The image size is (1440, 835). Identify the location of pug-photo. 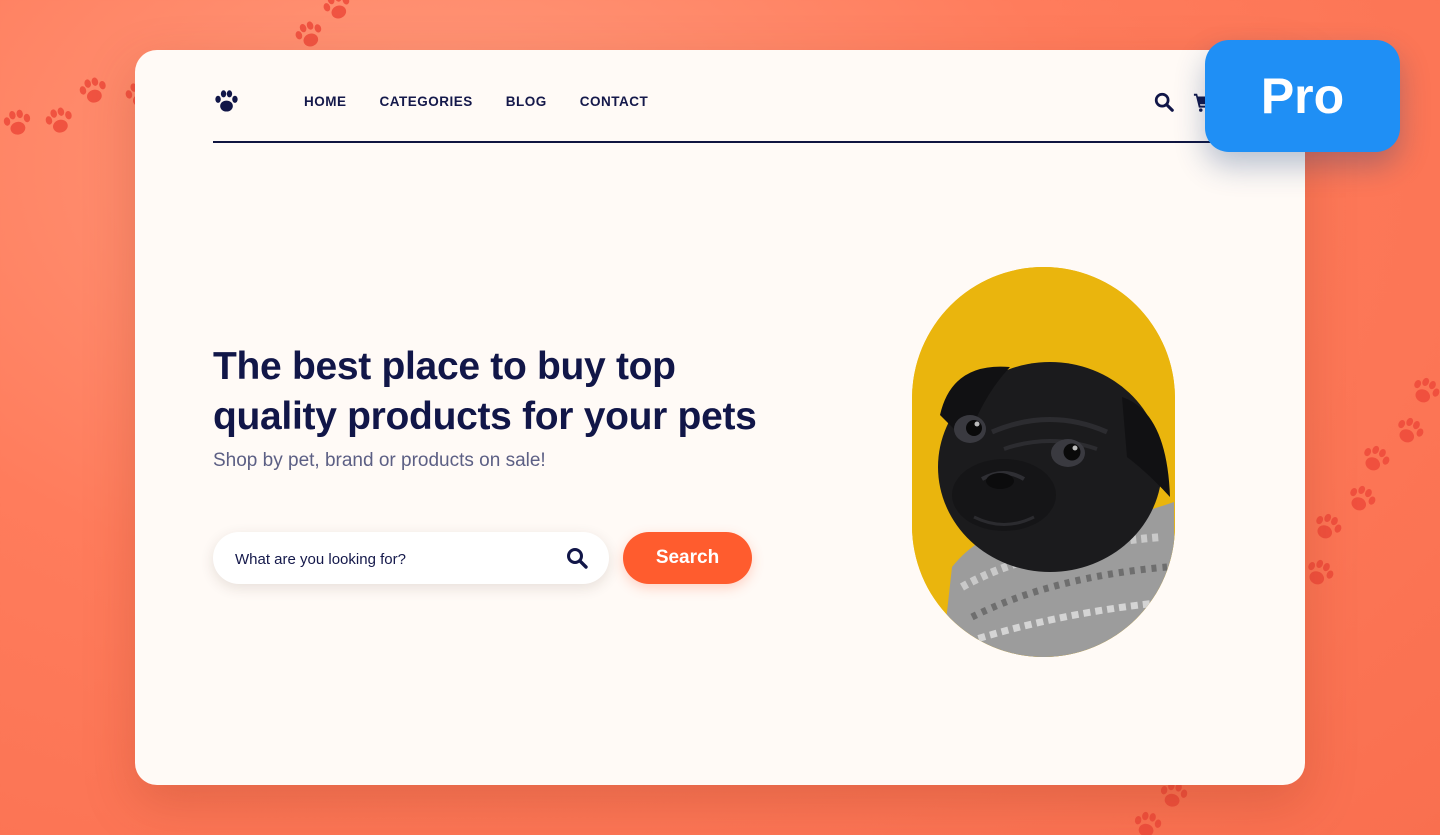
(1043, 462).